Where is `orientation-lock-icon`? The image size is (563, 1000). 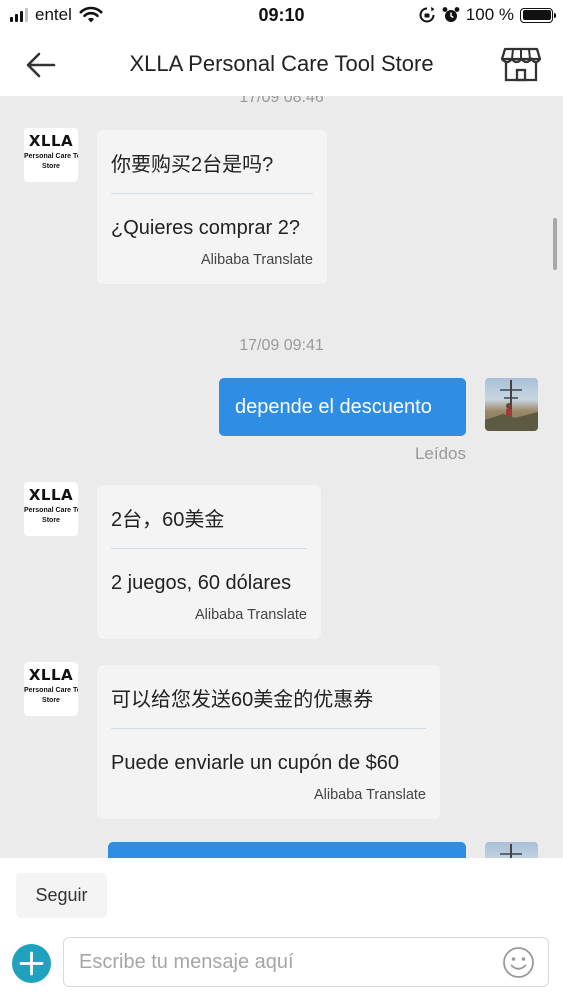 orientation-lock-icon is located at coordinates (427, 15).